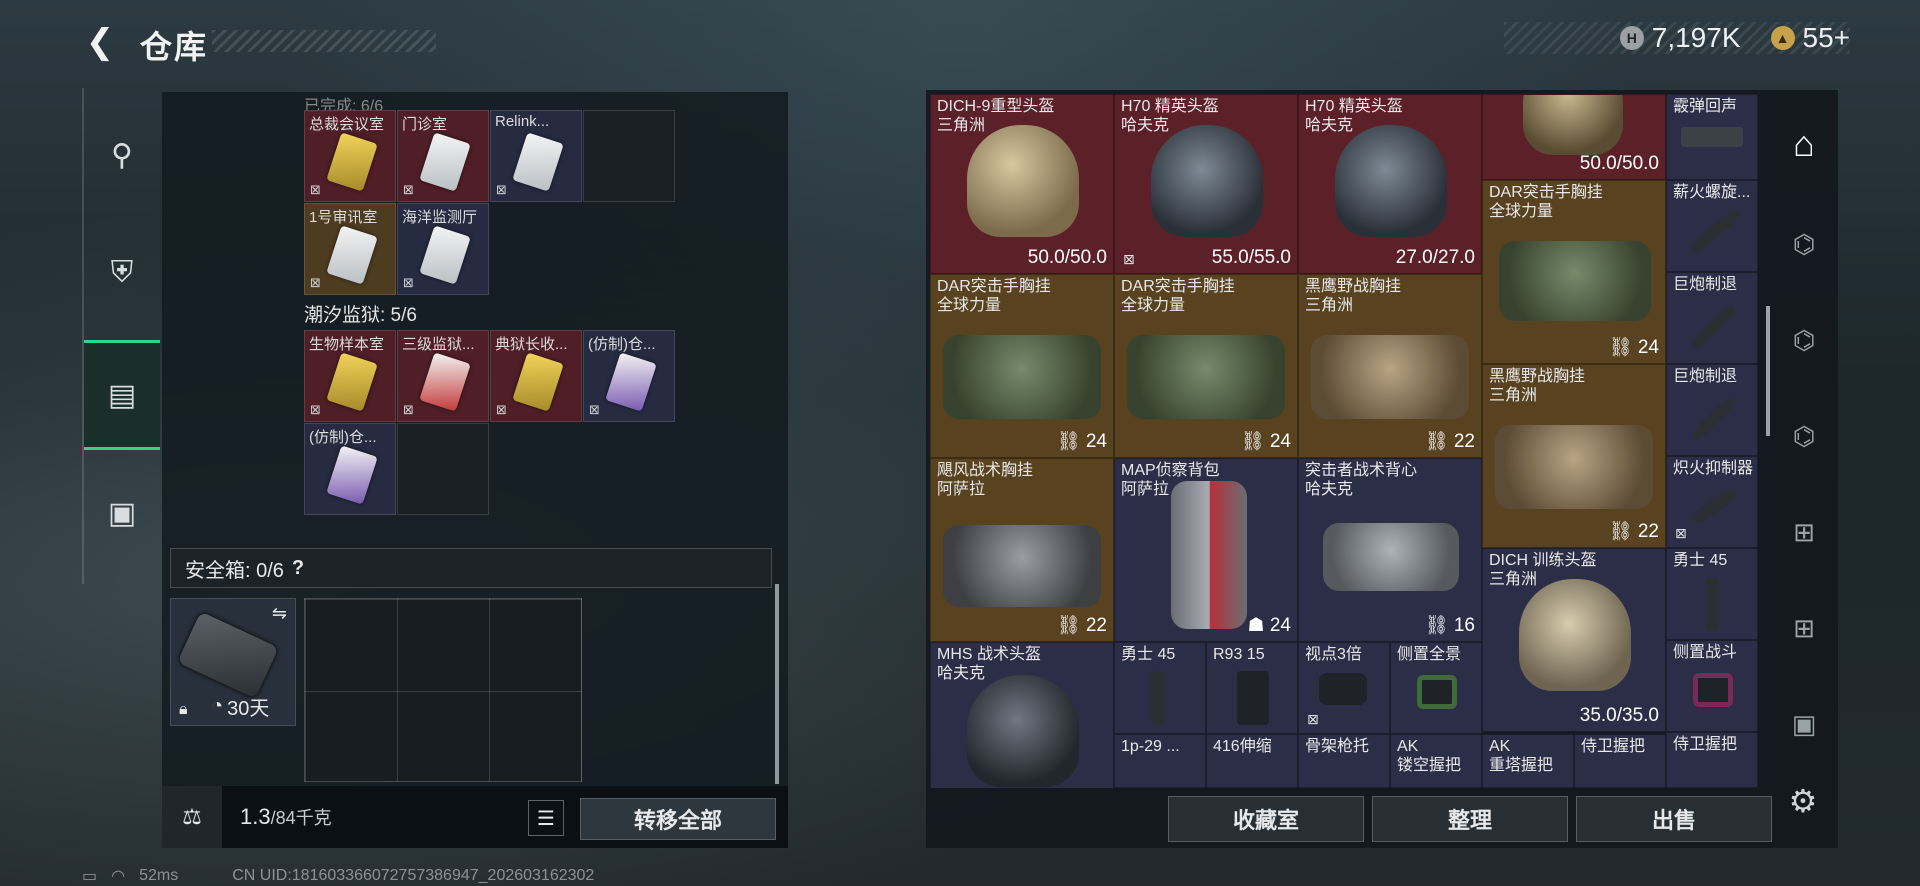 This screenshot has height=886, width=1920. I want to click on inventory-item: 侧置战斗, so click(1712, 686).